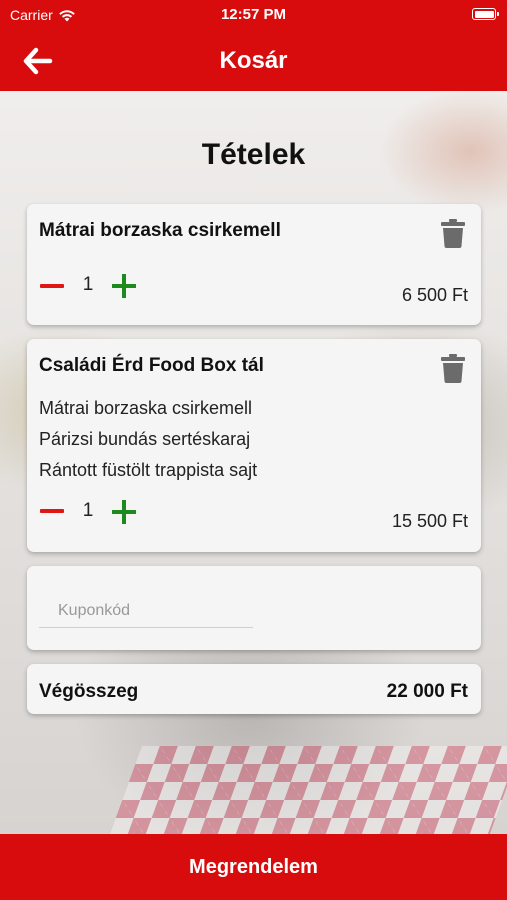 This screenshot has width=507, height=900. Describe the element at coordinates (434, 295) in the screenshot. I see `item-price: 6 500 Ft` at that location.